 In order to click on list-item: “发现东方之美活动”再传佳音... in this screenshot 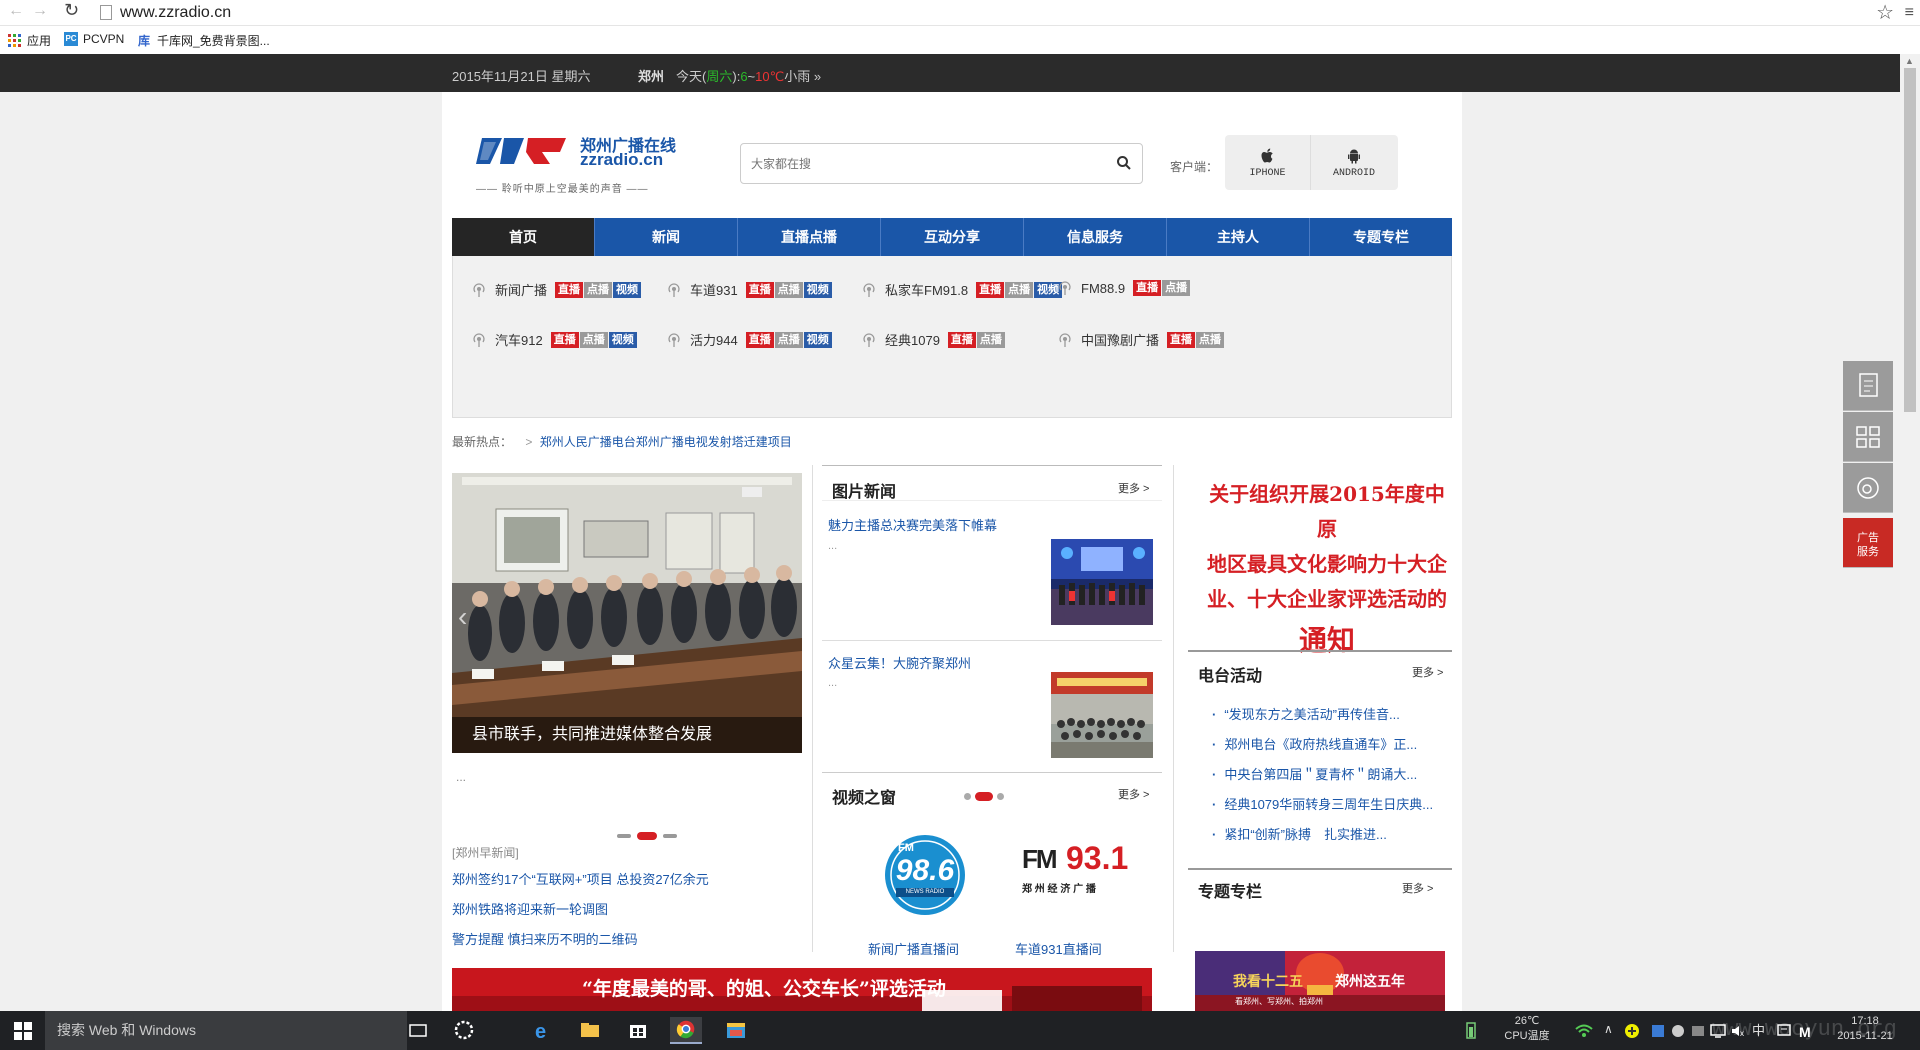, I will do `click(1322, 713)`.